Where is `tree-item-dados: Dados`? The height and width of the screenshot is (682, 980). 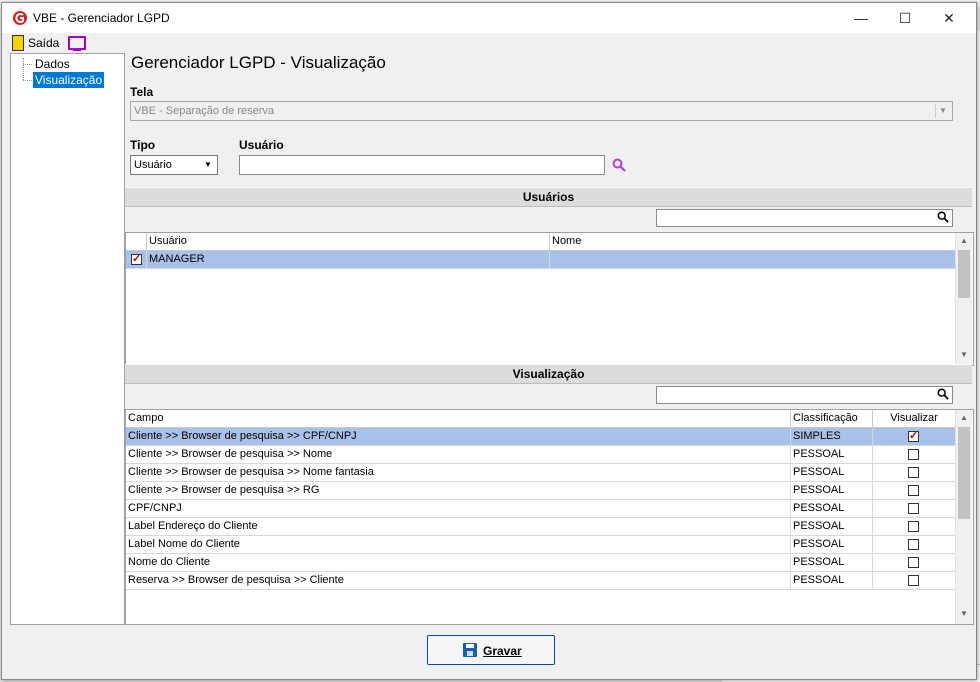 tree-item-dados: Dados is located at coordinates (52, 64).